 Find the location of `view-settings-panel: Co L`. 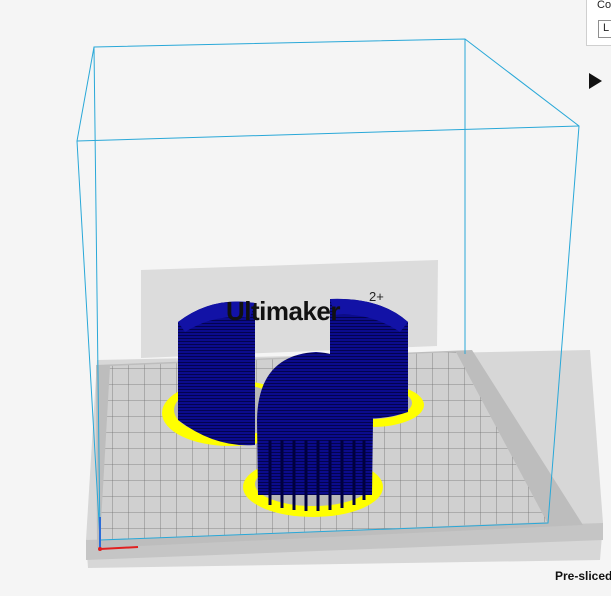

view-settings-panel: Co L is located at coordinates (598, 23).